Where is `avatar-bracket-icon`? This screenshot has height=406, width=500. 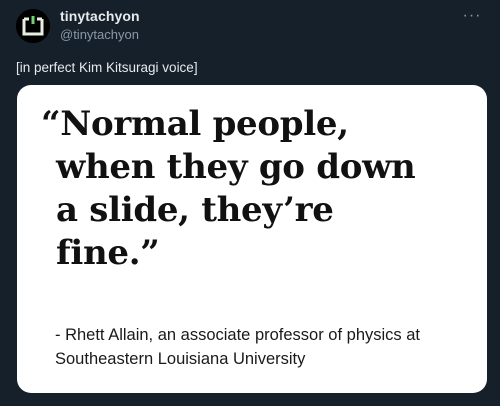 avatar-bracket-icon is located at coordinates (33, 26).